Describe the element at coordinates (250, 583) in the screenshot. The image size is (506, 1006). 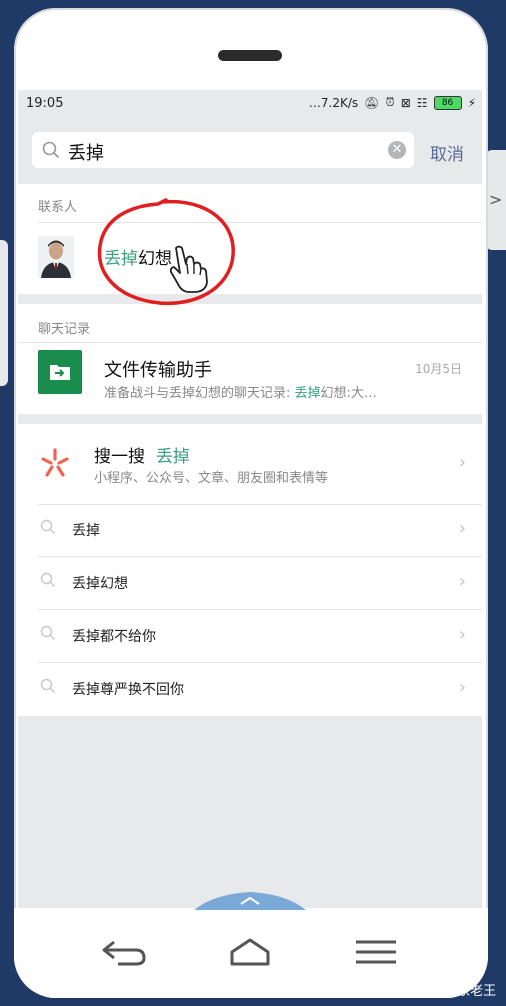
I see `suggestion-item: 丢掉幻想 ›` at that location.